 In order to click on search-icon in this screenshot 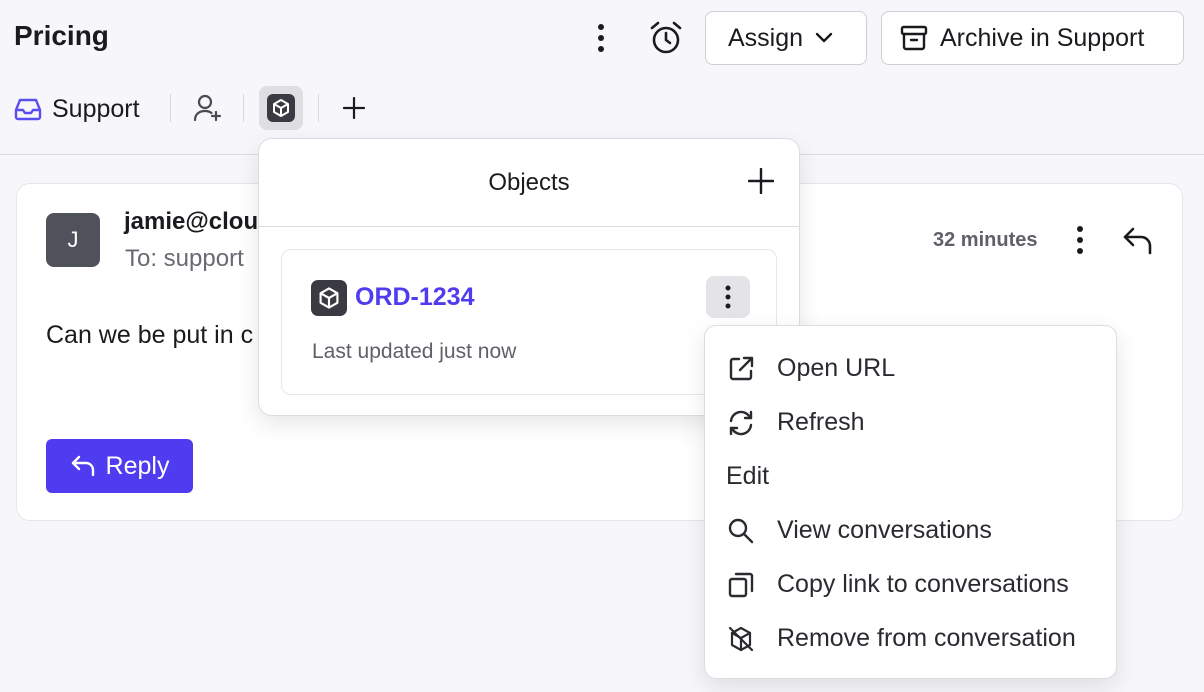, I will do `click(741, 531)`.